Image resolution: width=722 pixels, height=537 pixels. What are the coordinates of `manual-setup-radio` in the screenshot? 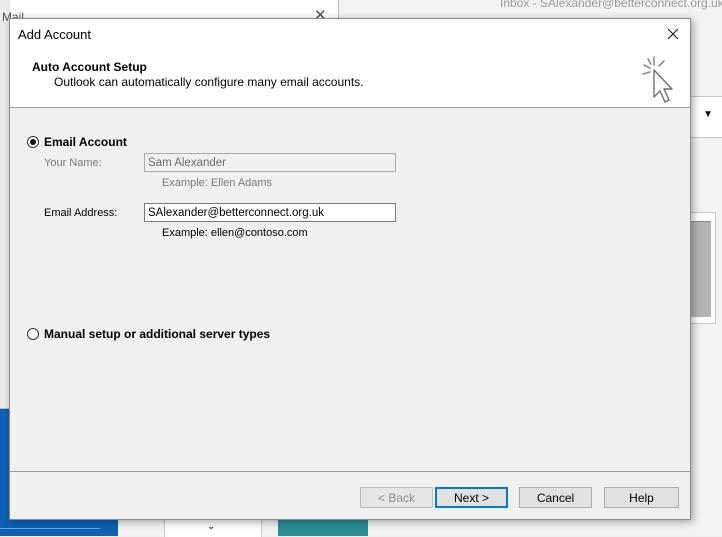 It's located at (33, 334).